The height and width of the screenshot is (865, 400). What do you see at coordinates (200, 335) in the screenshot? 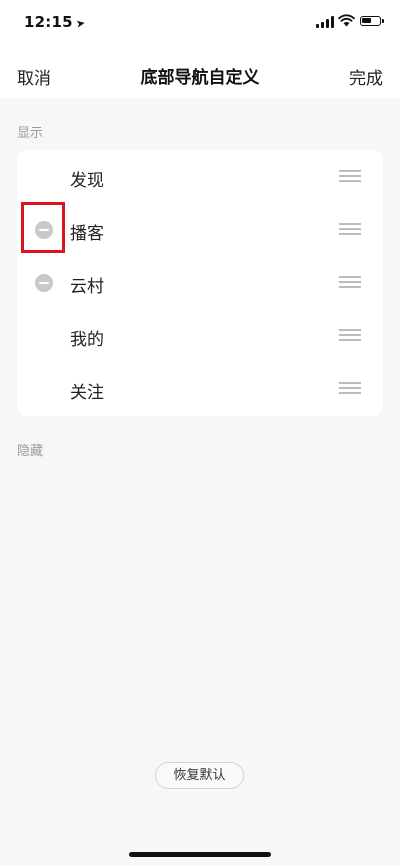
I see `list-item-wode: 我的` at bounding box center [200, 335].